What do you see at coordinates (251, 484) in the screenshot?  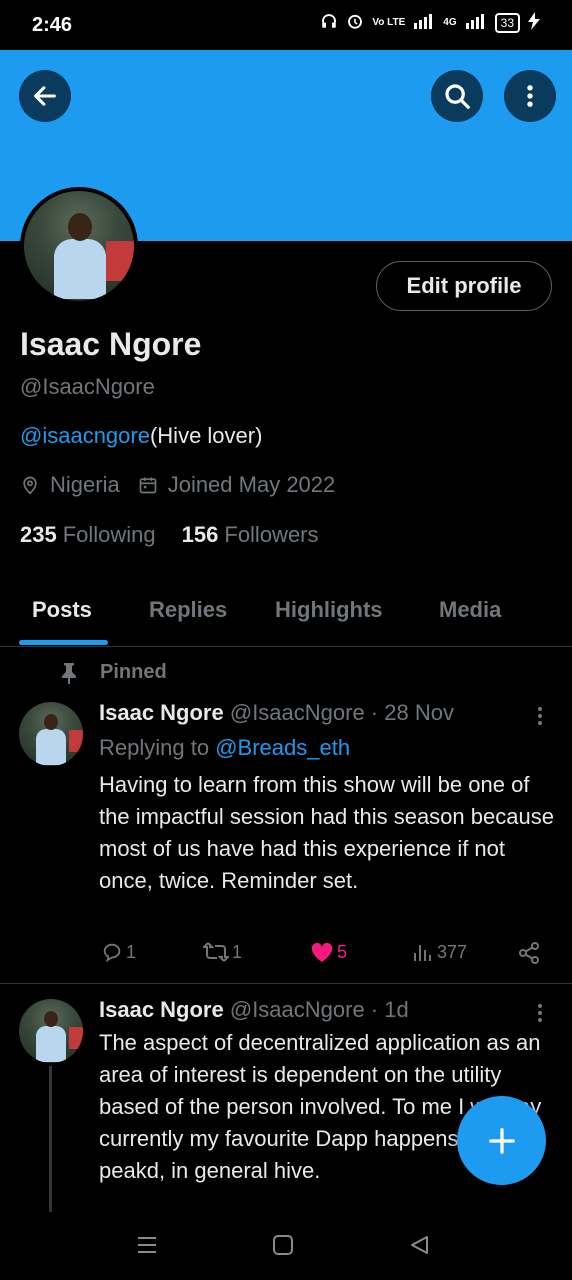 I see `joined-text: Joined May 2022` at bounding box center [251, 484].